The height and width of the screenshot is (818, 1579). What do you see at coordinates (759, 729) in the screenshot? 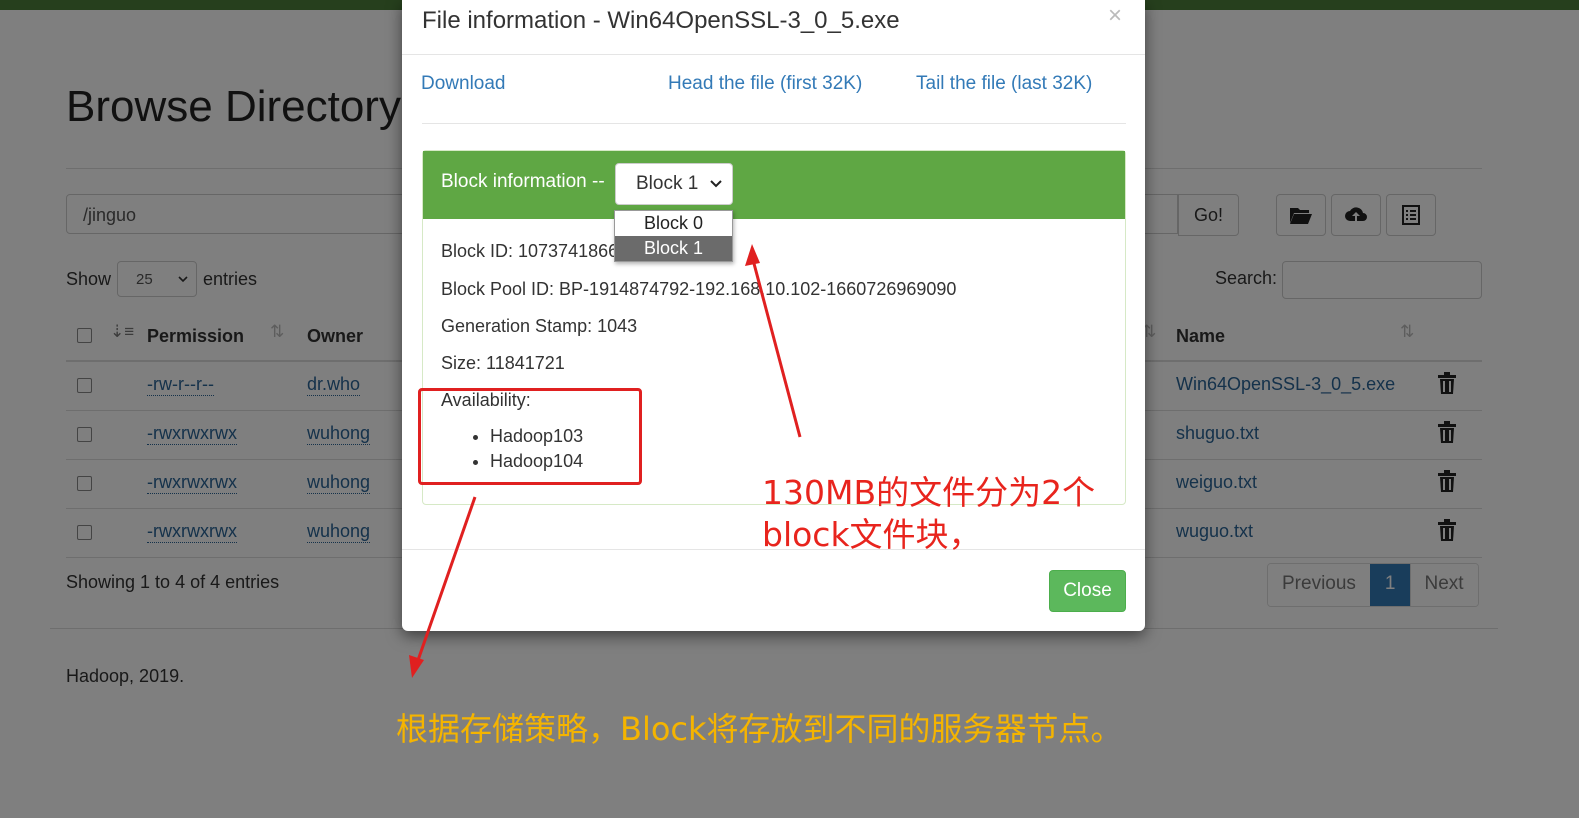
I see `annotation-note-storage: 根据存储策略，Block将存放到不同的服务器节点。` at bounding box center [759, 729].